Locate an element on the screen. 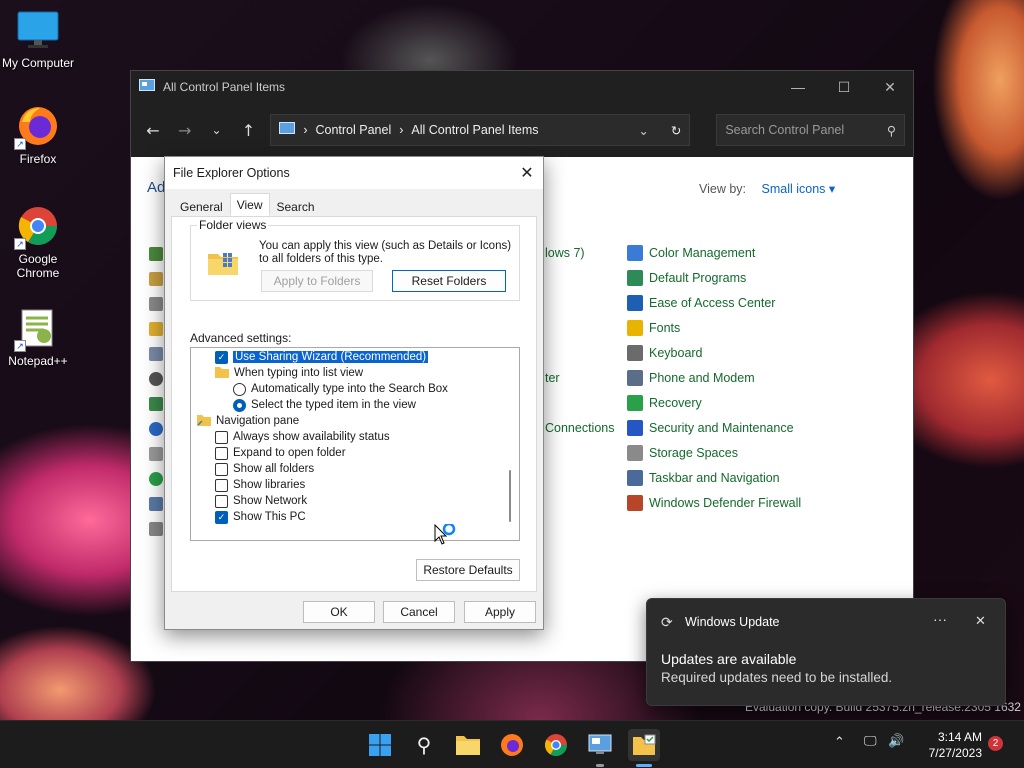 This screenshot has width=1024, height=768. reset-folders-button: Reset Folders is located at coordinates (449, 281).